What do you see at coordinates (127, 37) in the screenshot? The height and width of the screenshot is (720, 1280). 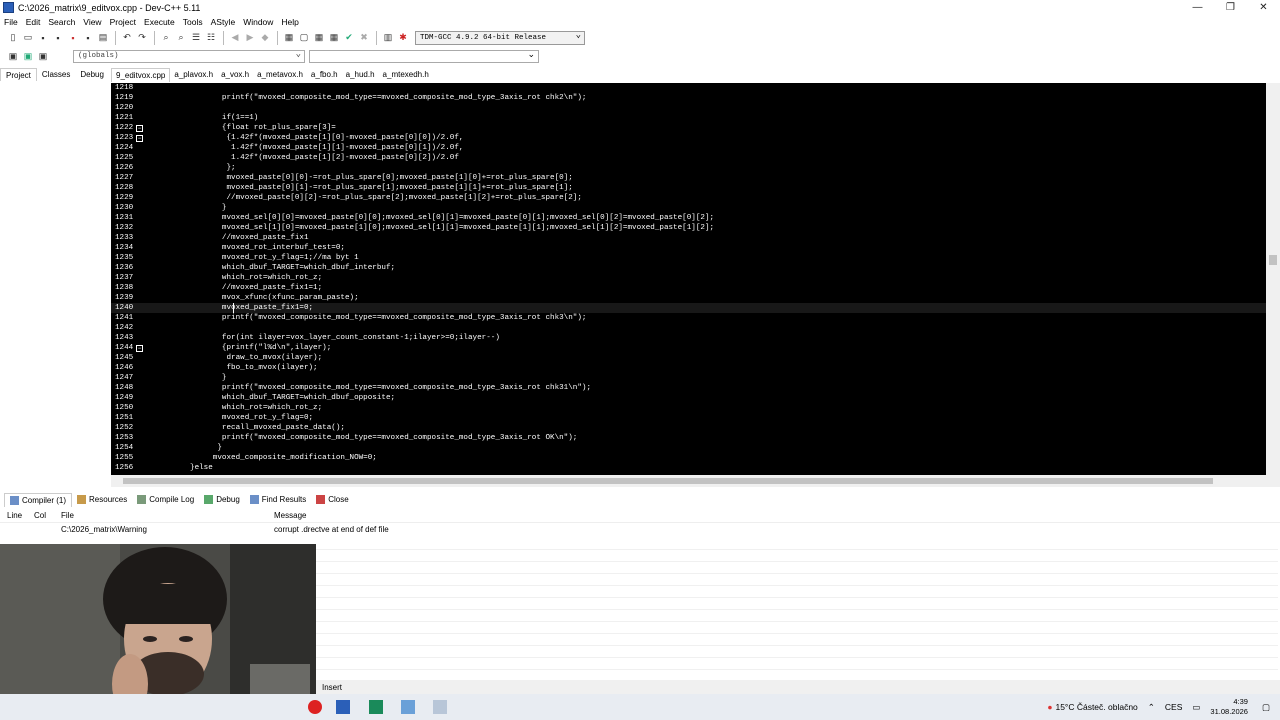 I see `undo-icon: ↶` at bounding box center [127, 37].